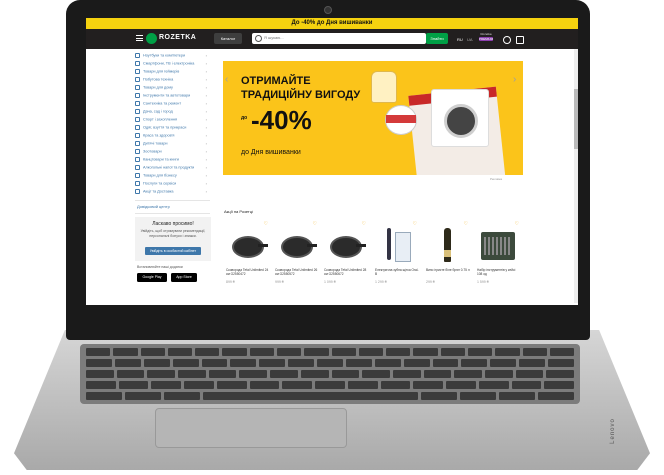 This screenshot has height=475, width=664. Describe the element at coordinates (172, 121) in the screenshot. I see `sidebar-item-sport: Спорт і захоплення ›` at that location.